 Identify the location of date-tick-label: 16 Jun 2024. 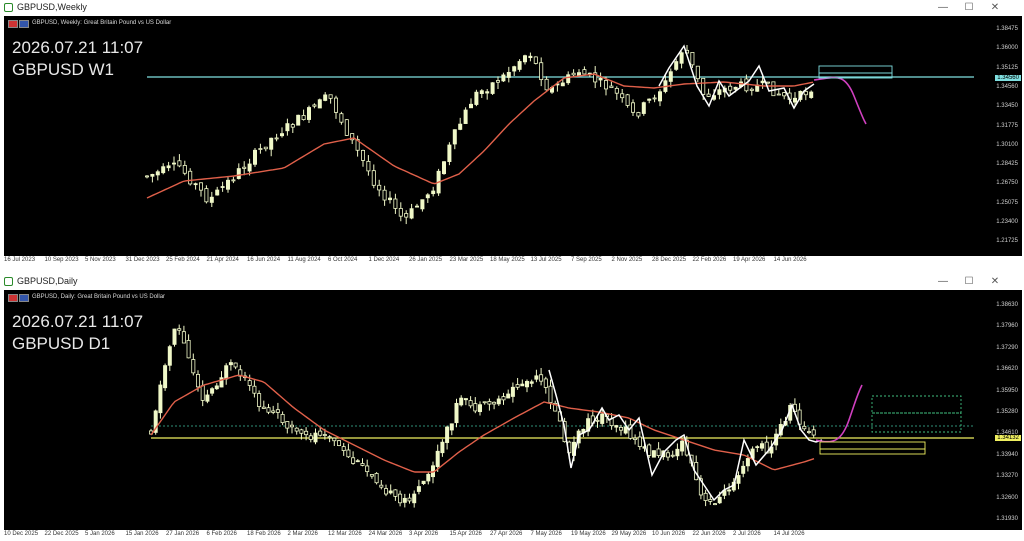
(264, 260).